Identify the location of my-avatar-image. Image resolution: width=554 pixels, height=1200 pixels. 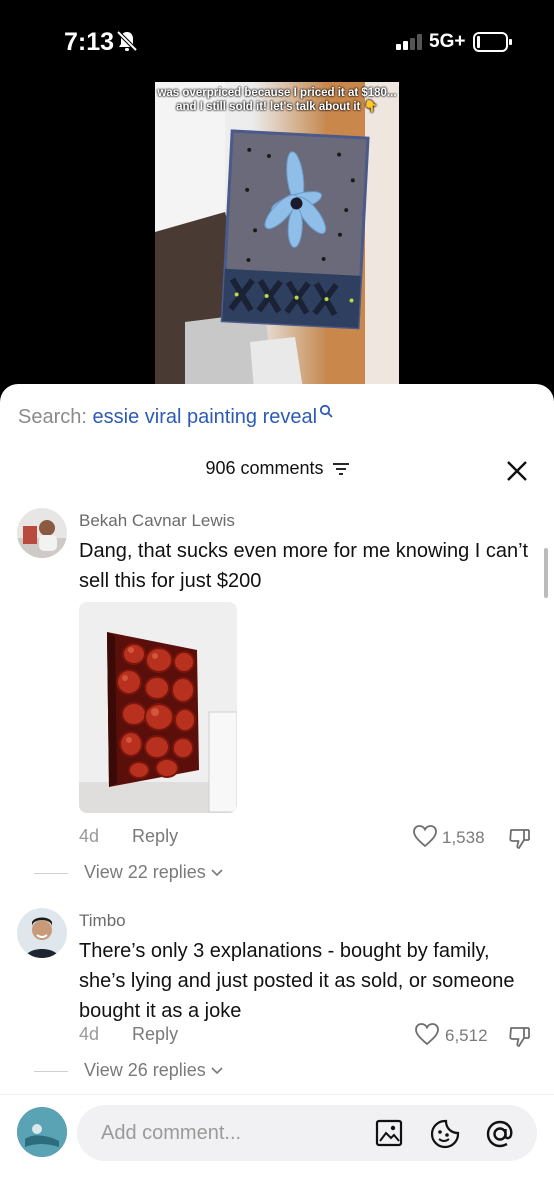
(42, 1132).